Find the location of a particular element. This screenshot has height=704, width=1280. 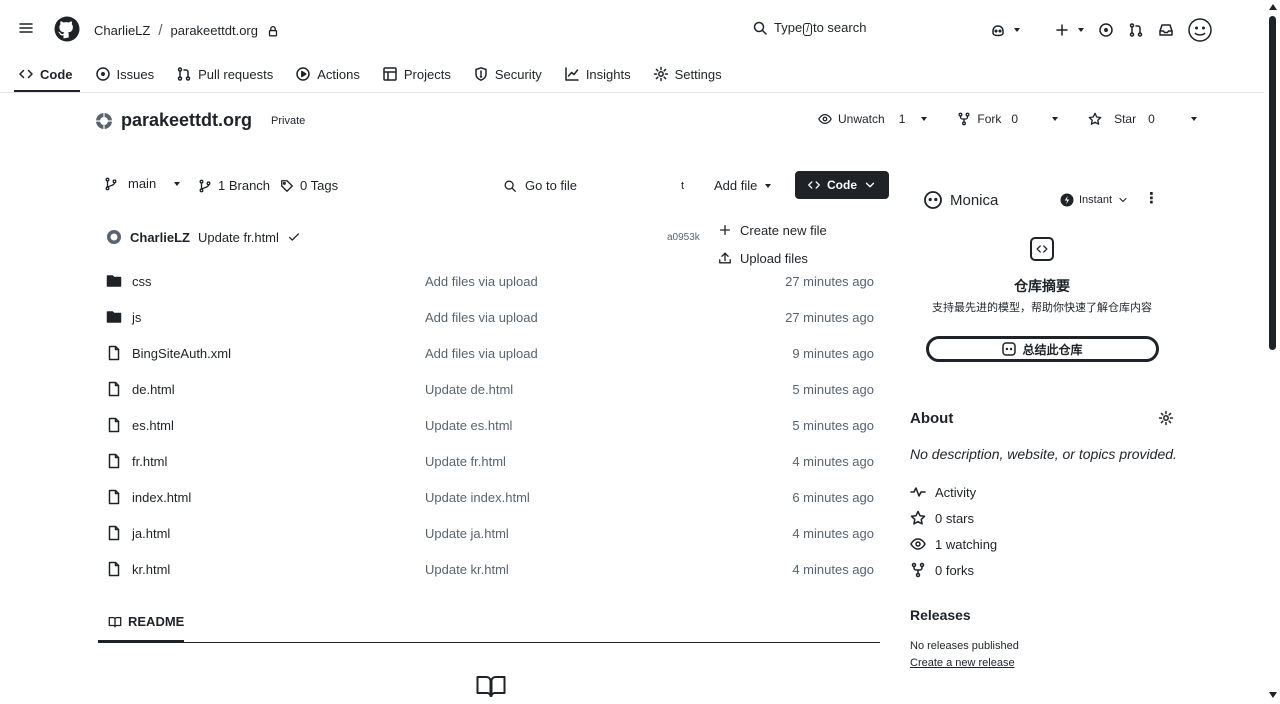

code-button: Code is located at coordinates (842, 185).